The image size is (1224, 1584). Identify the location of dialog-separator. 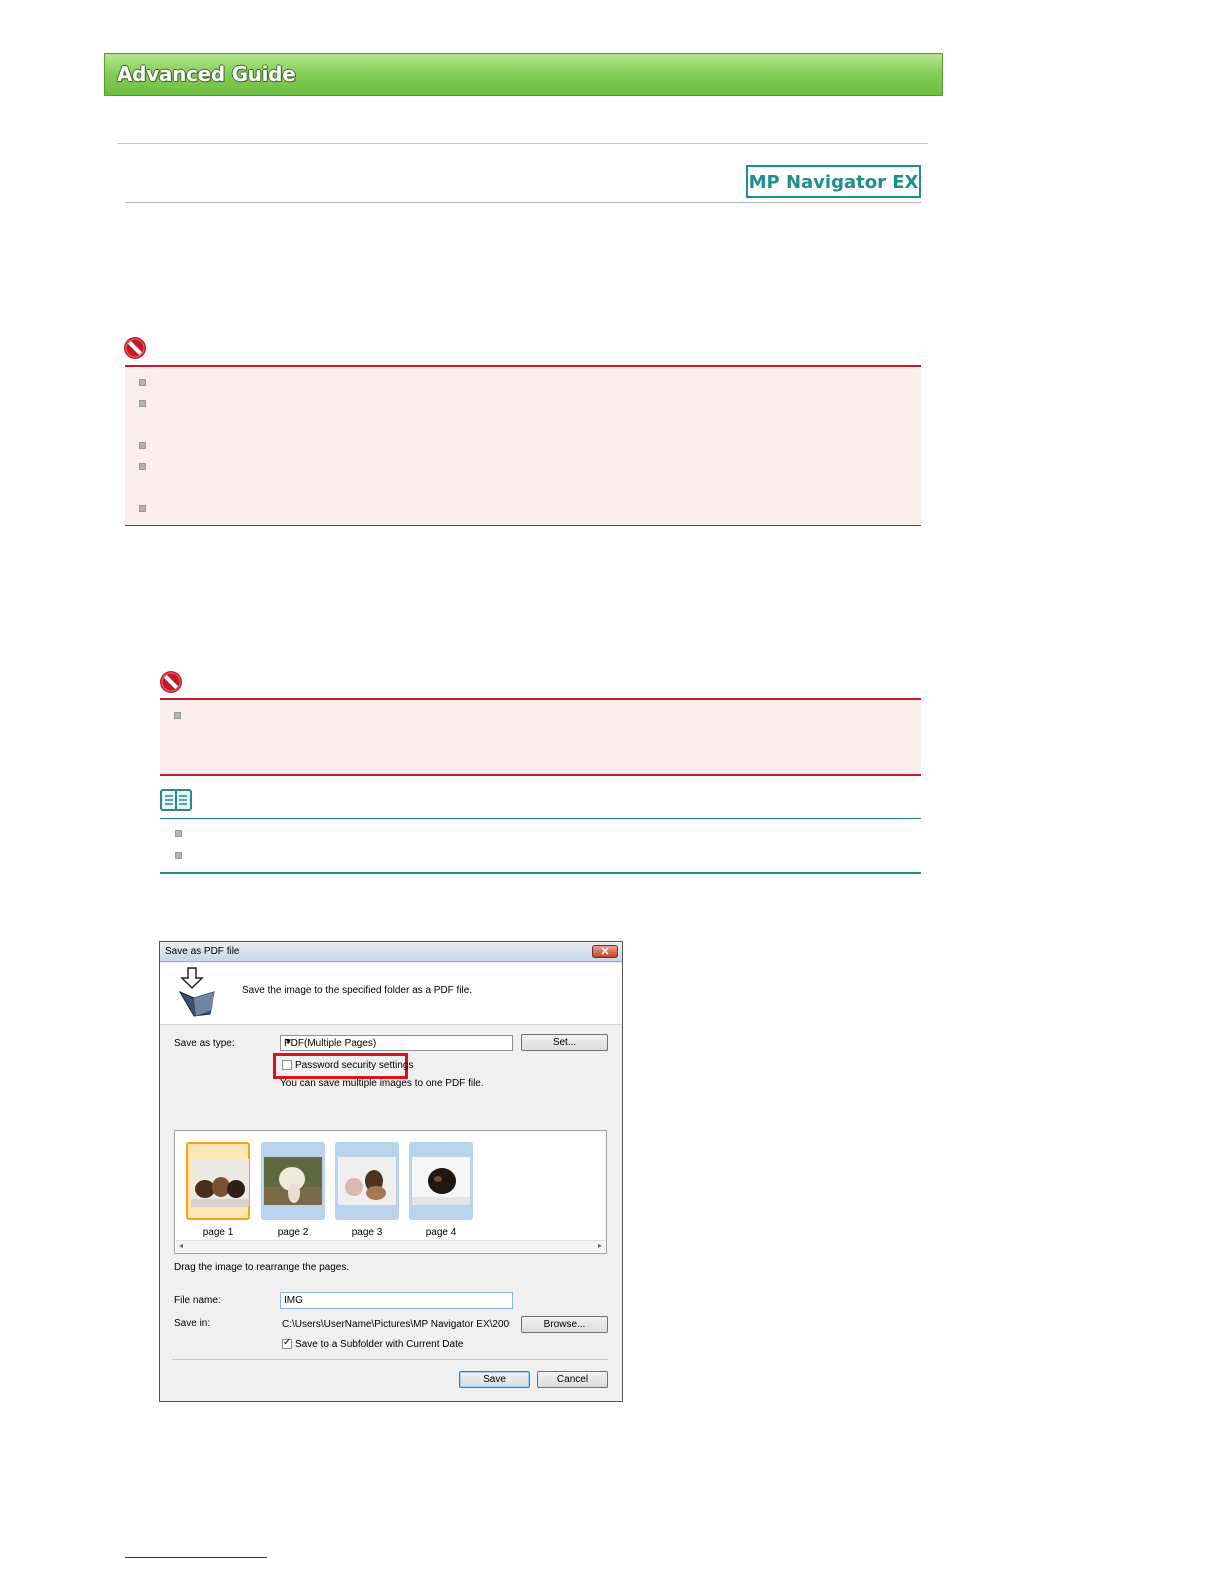
(390, 1359).